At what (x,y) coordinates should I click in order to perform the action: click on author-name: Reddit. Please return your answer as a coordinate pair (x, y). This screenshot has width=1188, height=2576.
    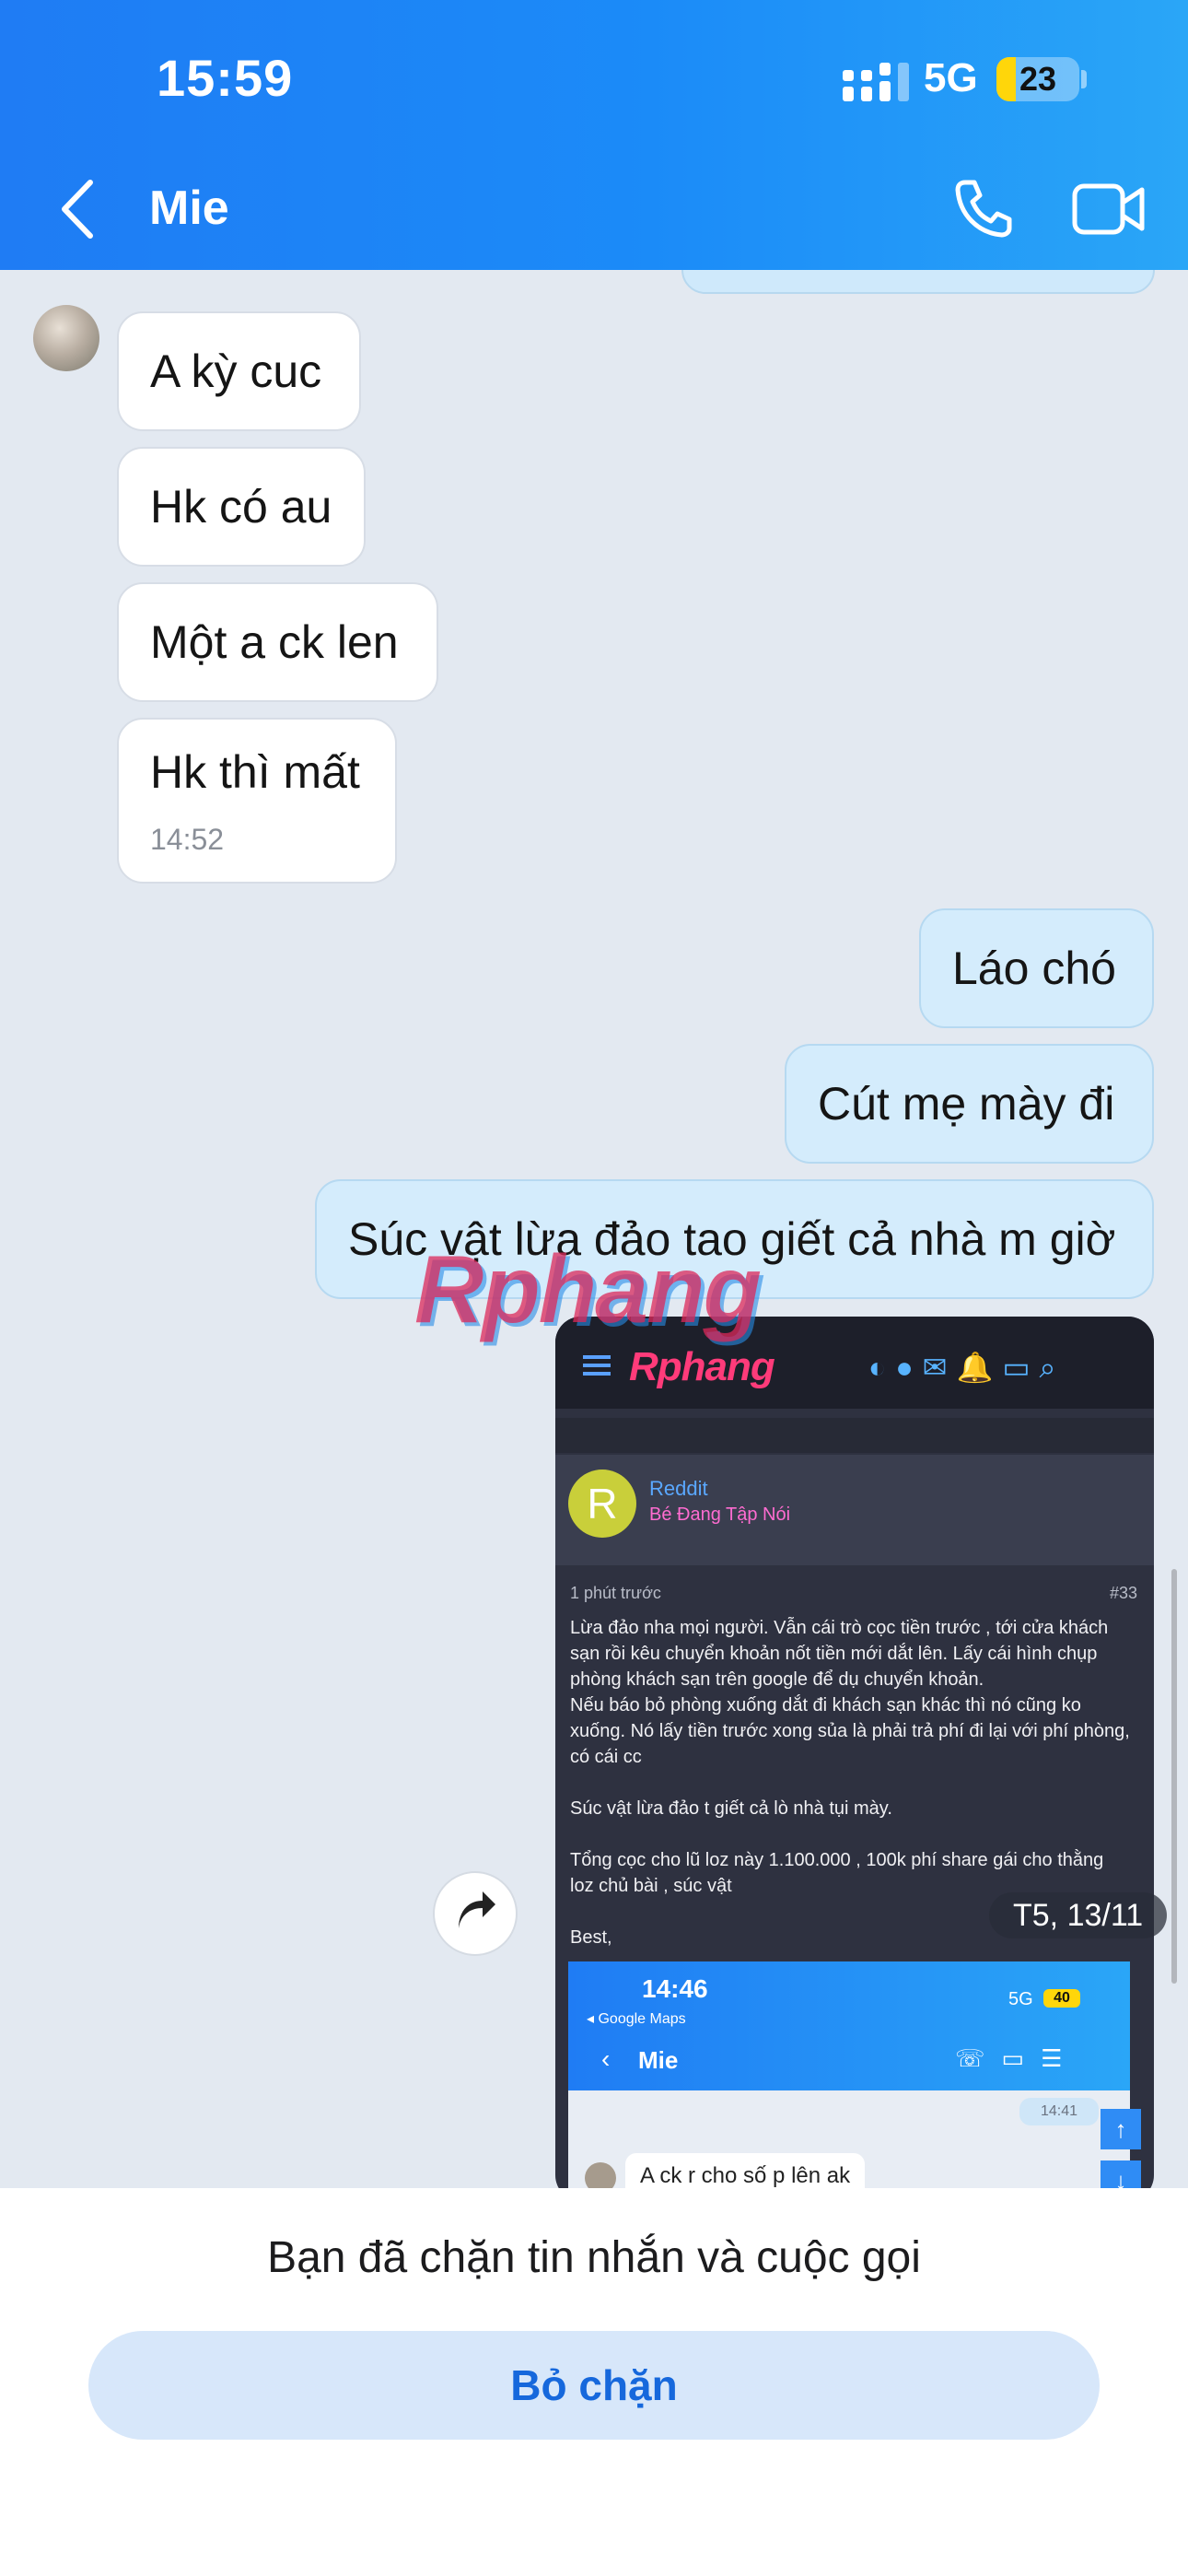
    Looking at the image, I should click on (678, 1488).